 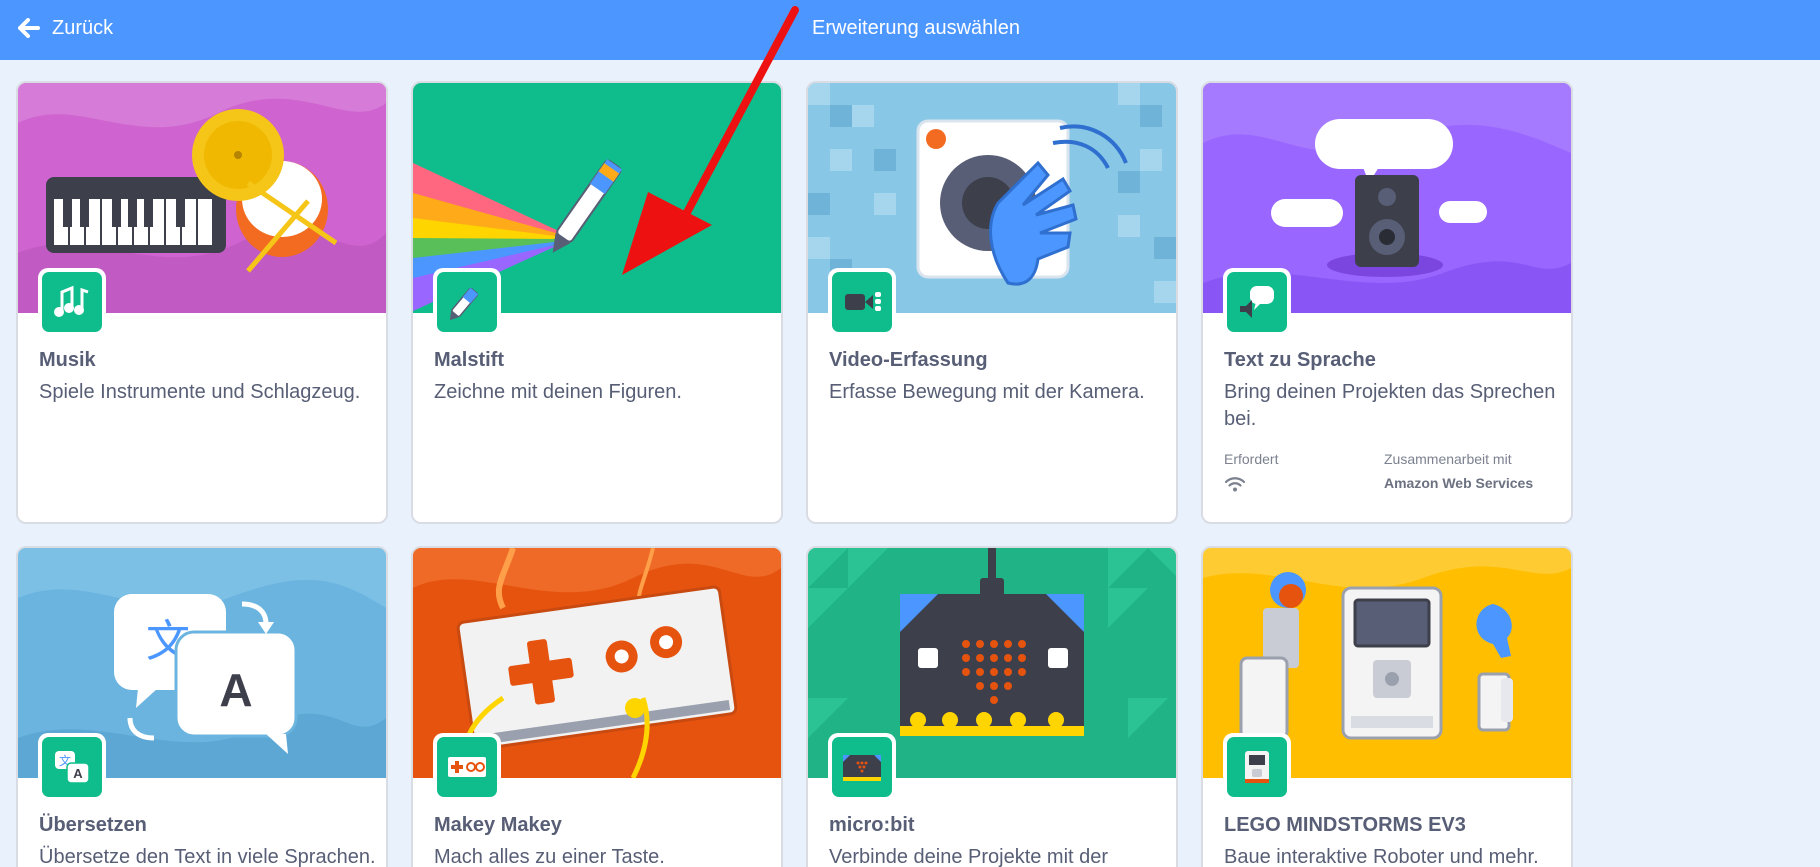 I want to click on ev3-icon, so click(x=1257, y=767).